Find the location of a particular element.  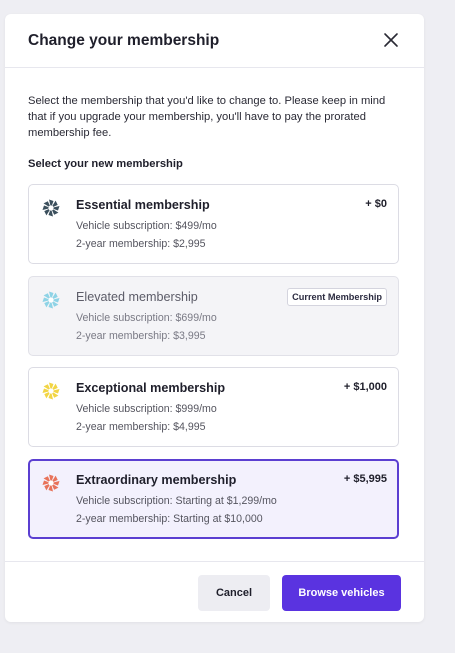

browse-vehicles-button: Browse vehicles is located at coordinates (341, 593).